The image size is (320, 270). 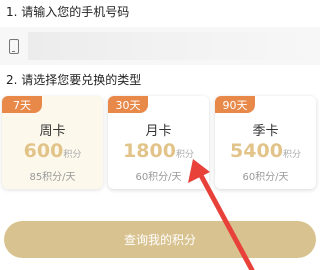 I want to click on card-weekly: 7天 周卡 600积分 85积分/天, so click(x=52, y=142).